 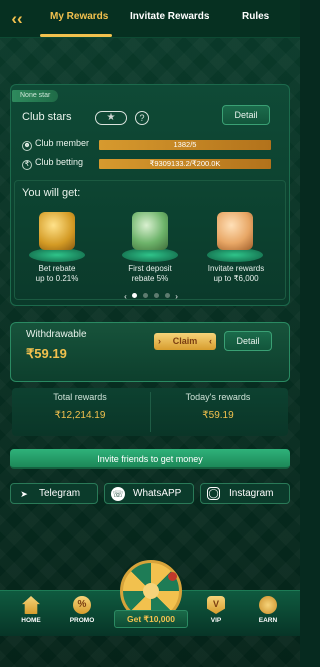 What do you see at coordinates (251, 493) in the screenshot?
I see `instagram-label: Instagram` at bounding box center [251, 493].